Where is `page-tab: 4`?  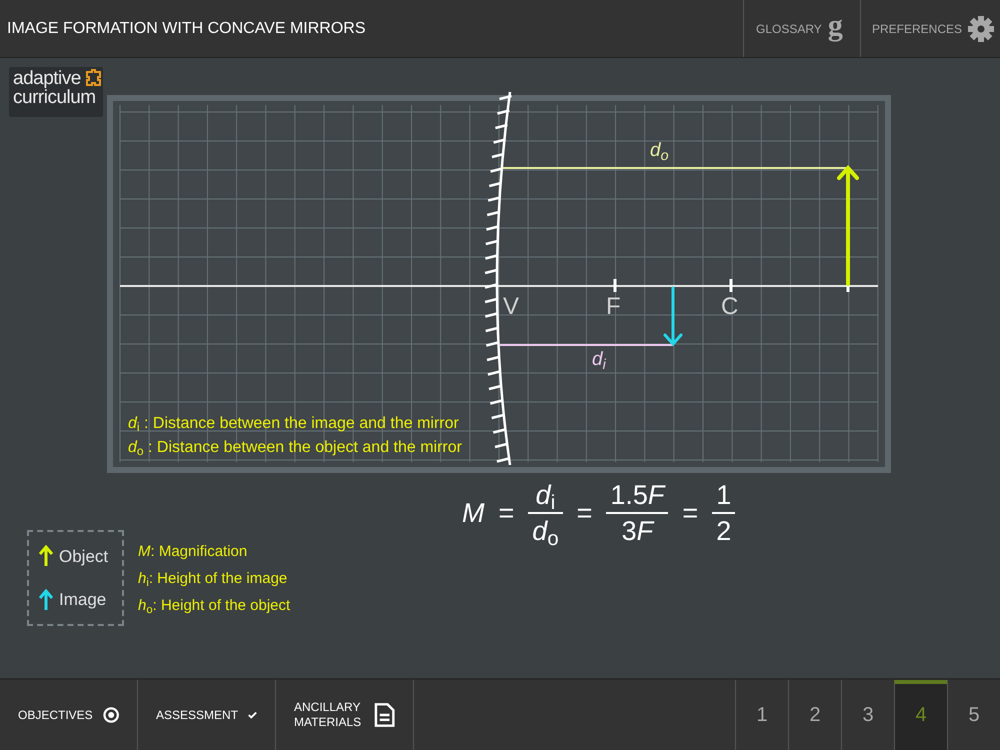 page-tab: 4 is located at coordinates (920, 715).